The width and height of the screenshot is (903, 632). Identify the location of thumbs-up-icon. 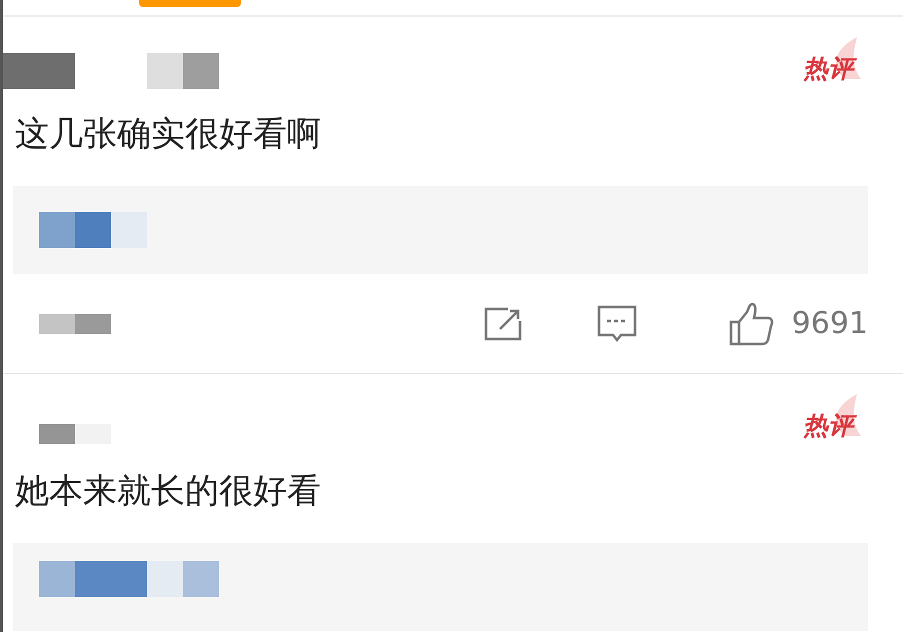
(751, 324).